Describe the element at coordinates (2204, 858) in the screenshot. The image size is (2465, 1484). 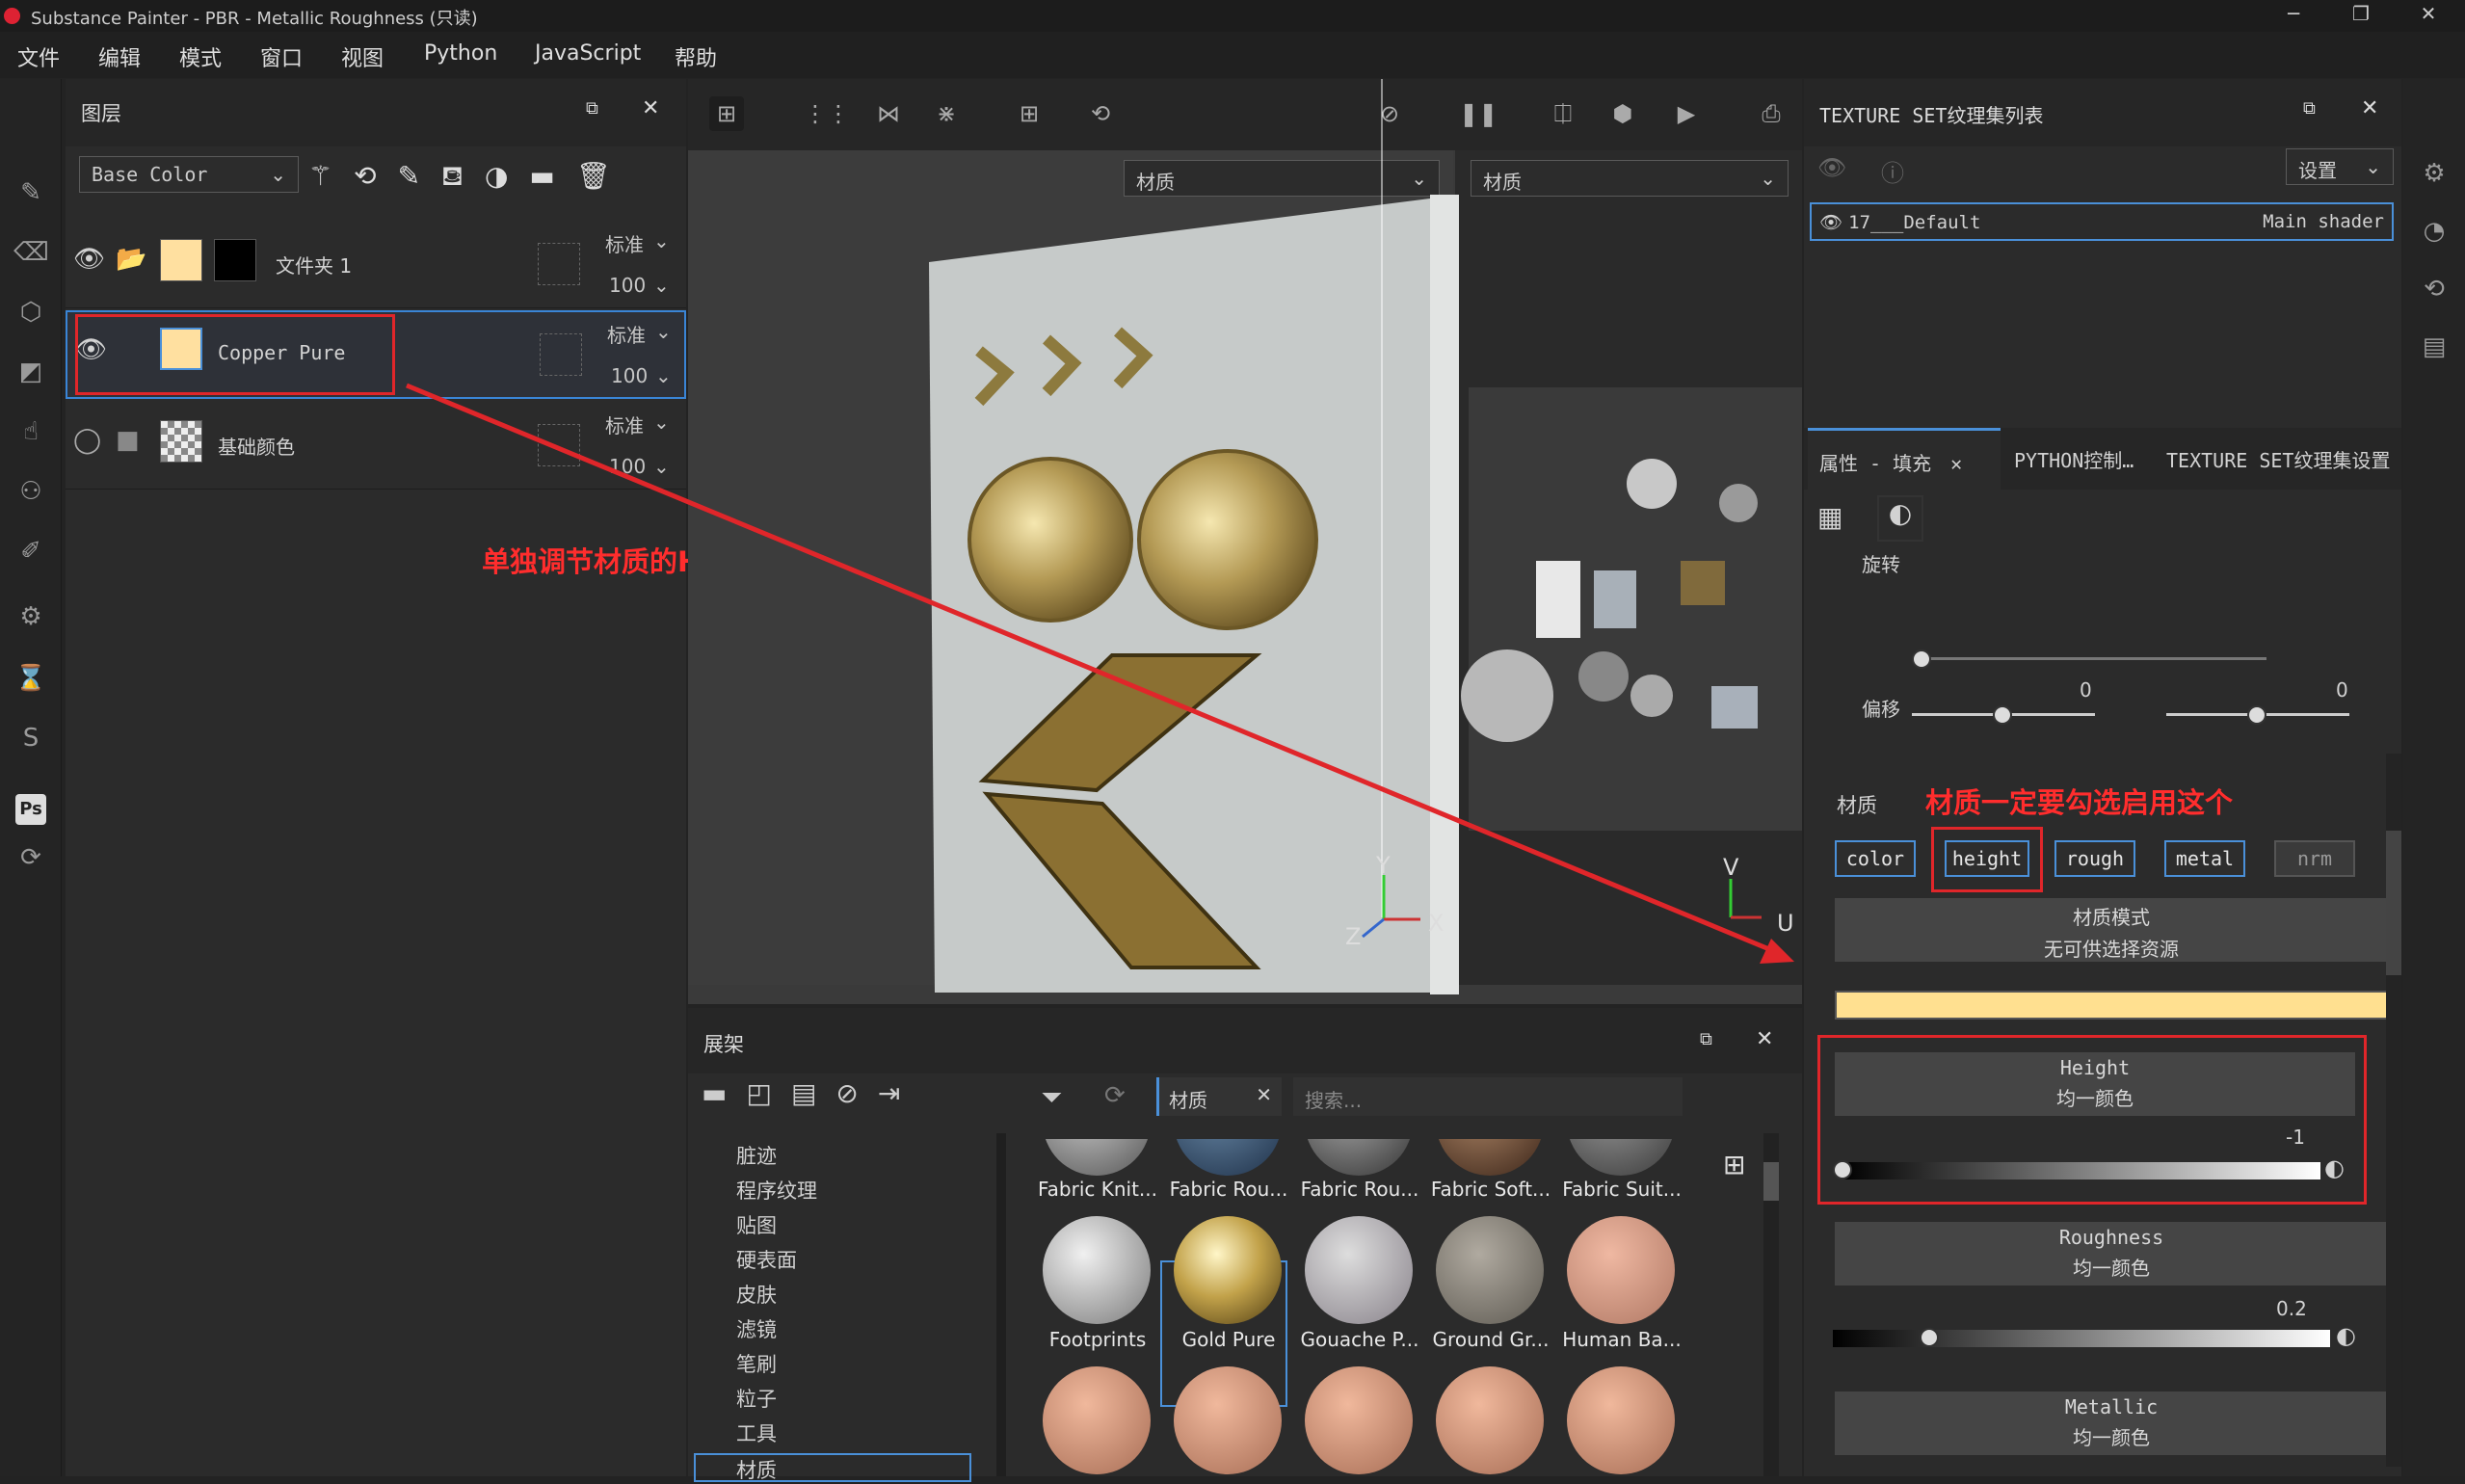
I see `channel-toggle-metal: metal` at that location.